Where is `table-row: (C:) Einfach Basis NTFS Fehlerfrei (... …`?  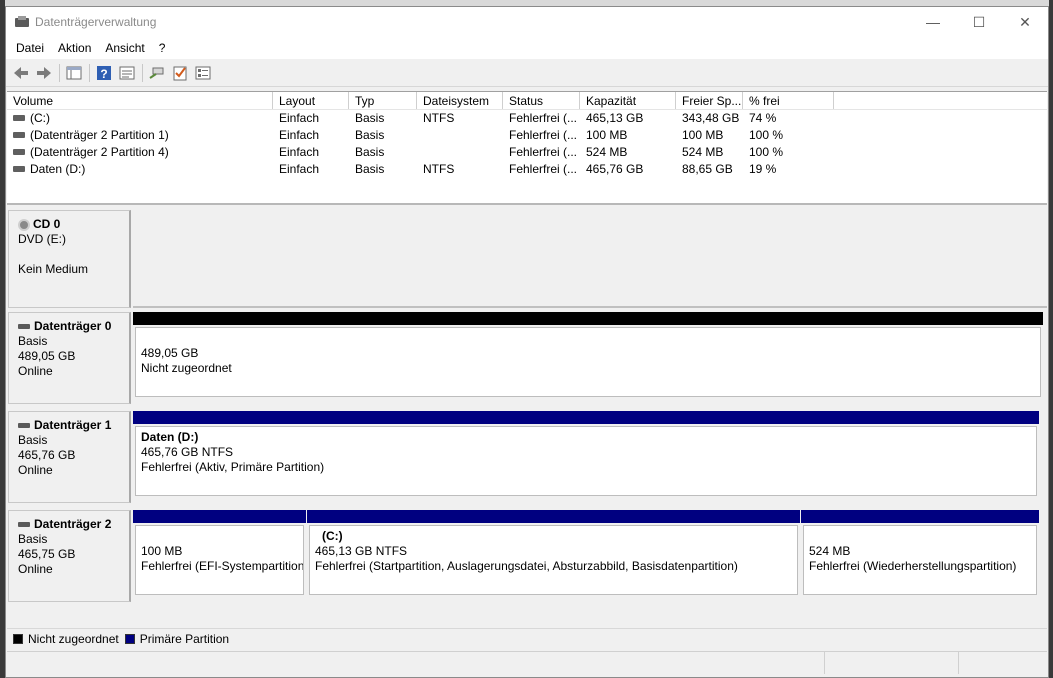 table-row: (C:) Einfach Basis NTFS Fehlerfrei (... … is located at coordinates (527, 118).